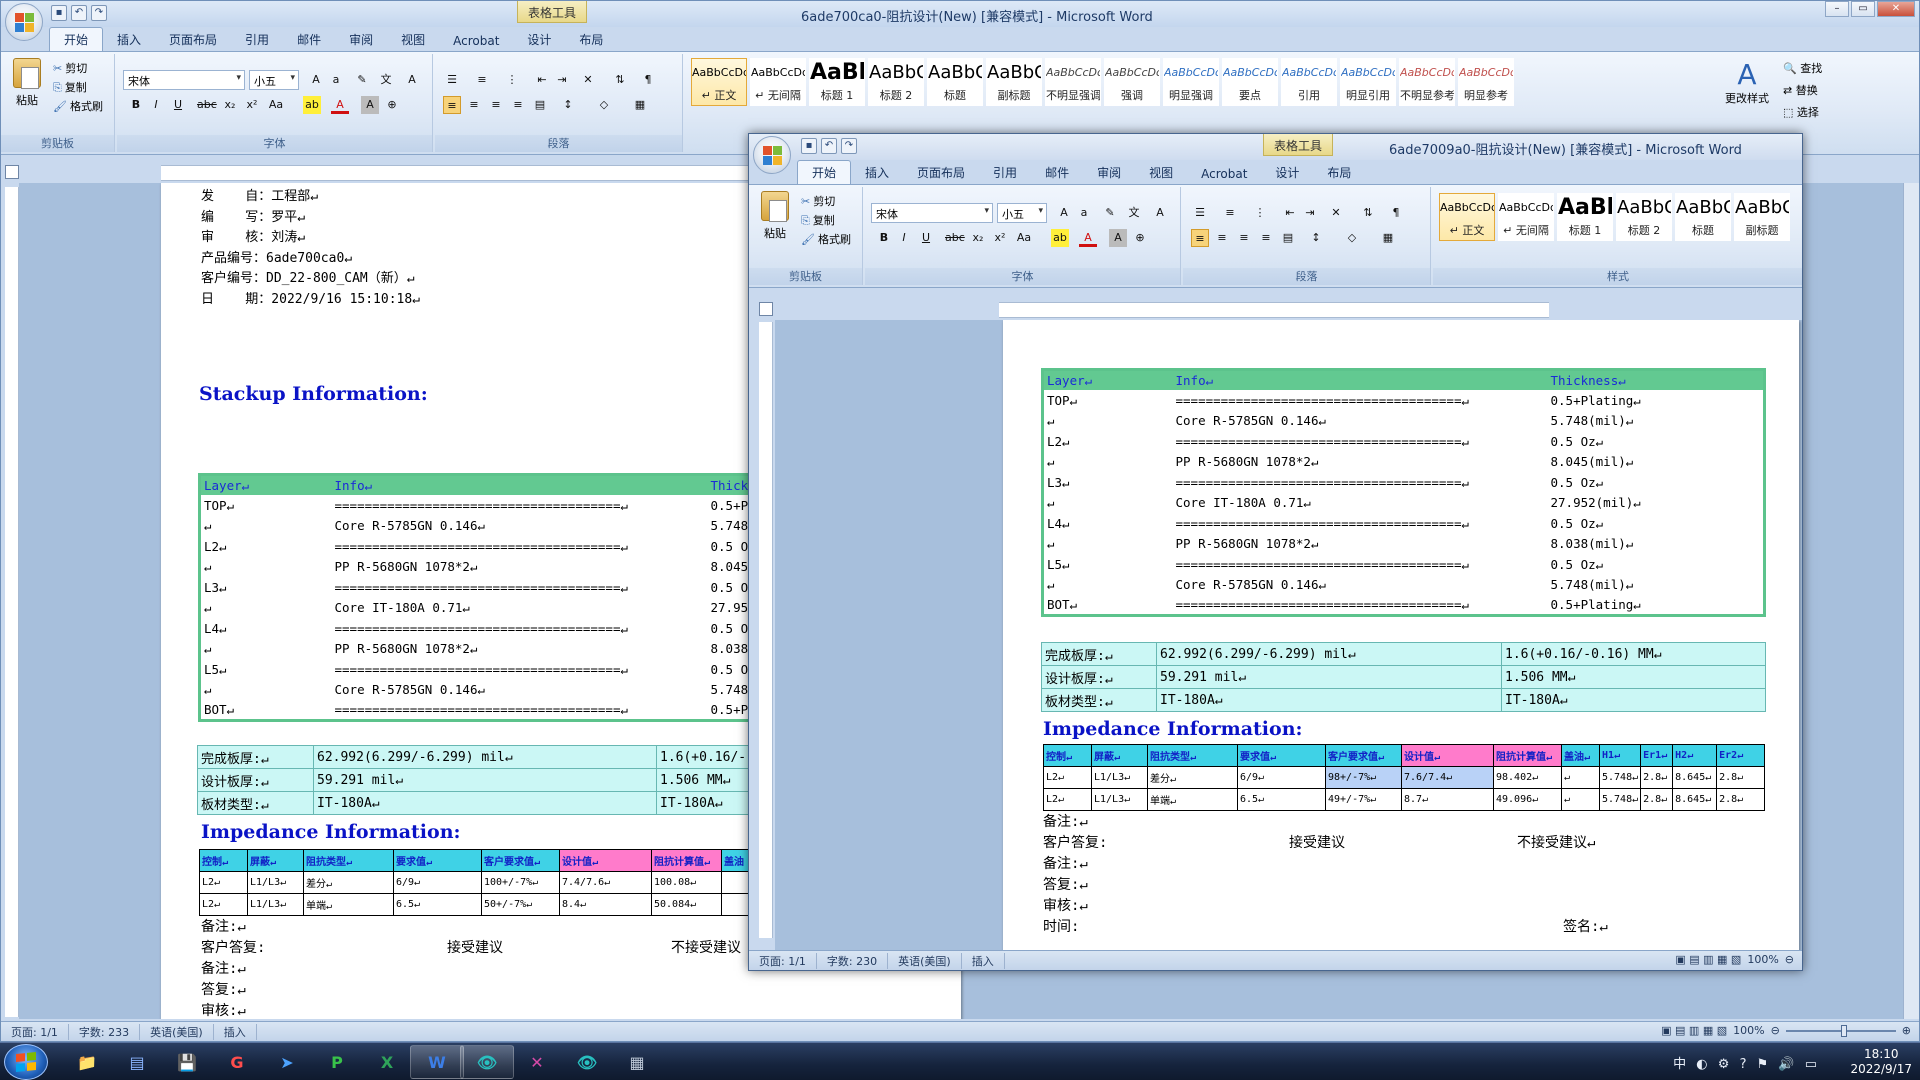 This screenshot has width=1920, height=1080. Describe the element at coordinates (1644, 217) in the screenshot. I see `style-3: AaBbC 标题 2` at that location.